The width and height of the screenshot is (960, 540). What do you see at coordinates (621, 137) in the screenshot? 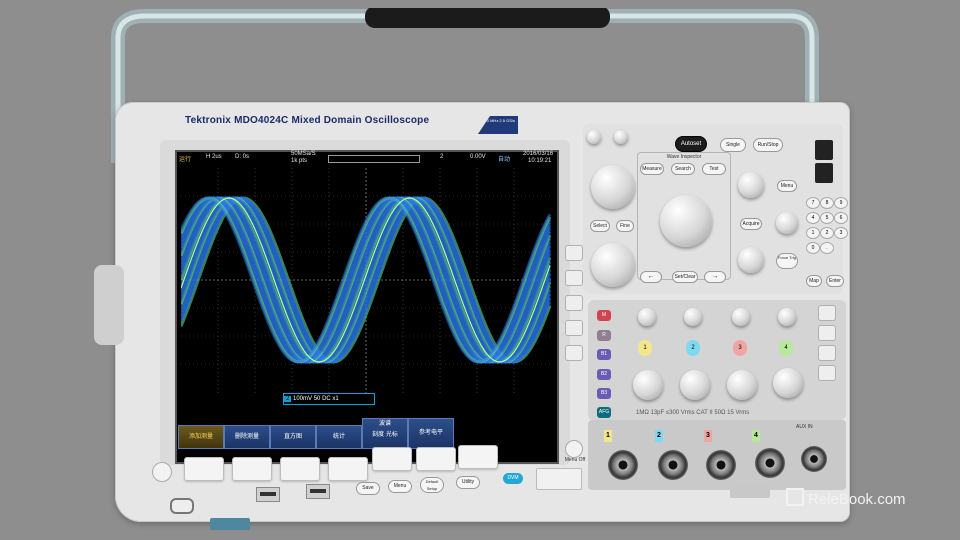
I see `cursor-knob` at bounding box center [621, 137].